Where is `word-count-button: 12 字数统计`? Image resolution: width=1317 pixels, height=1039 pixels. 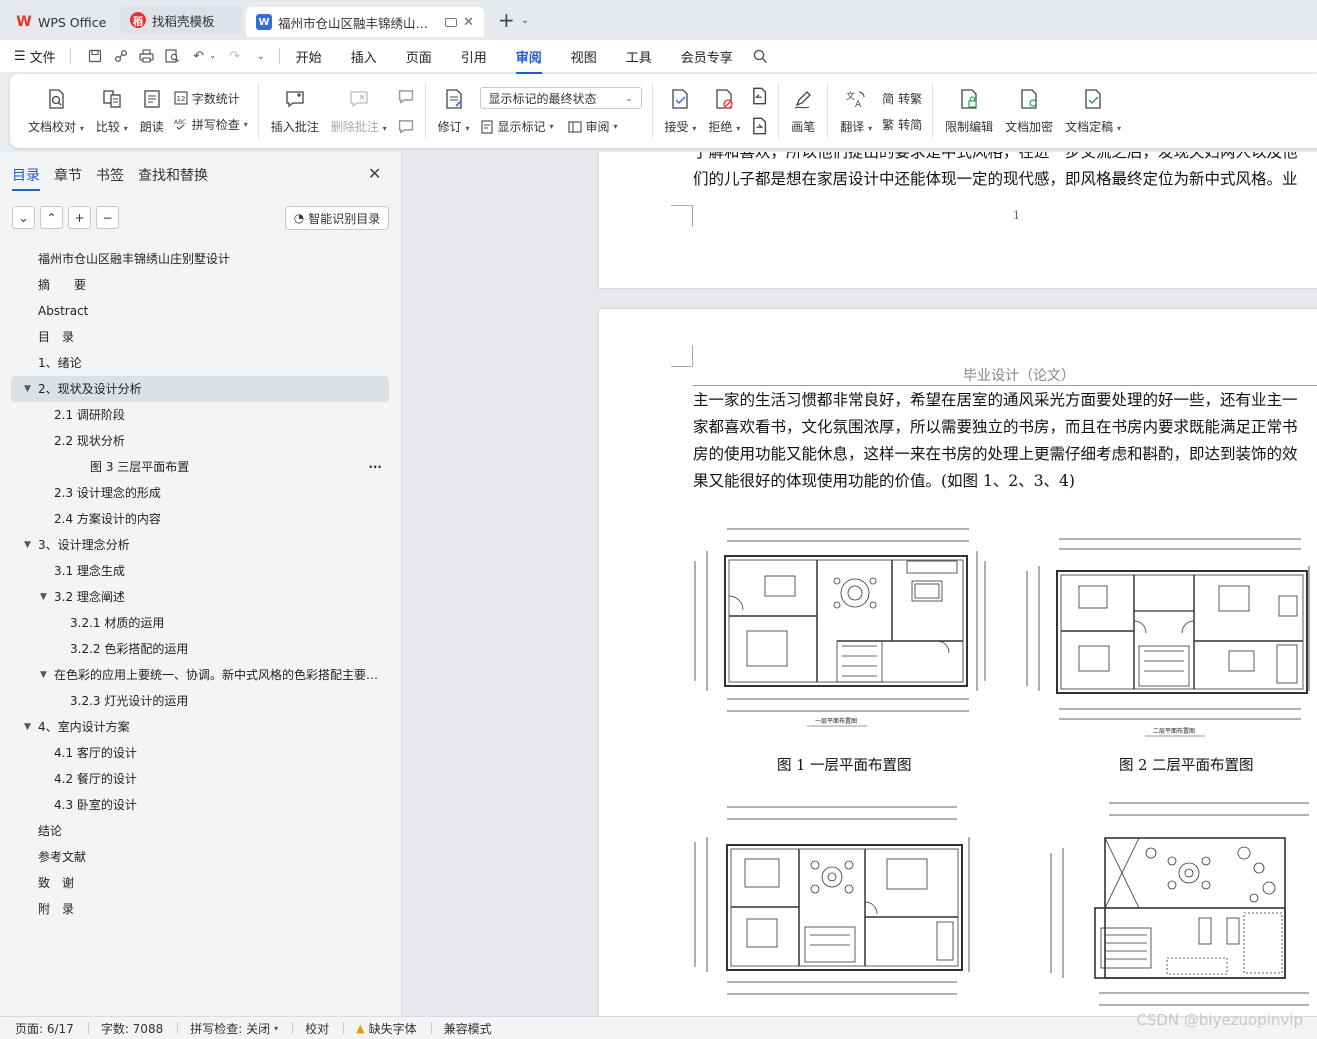
word-count-button: 12 字数统计 is located at coordinates (211, 98).